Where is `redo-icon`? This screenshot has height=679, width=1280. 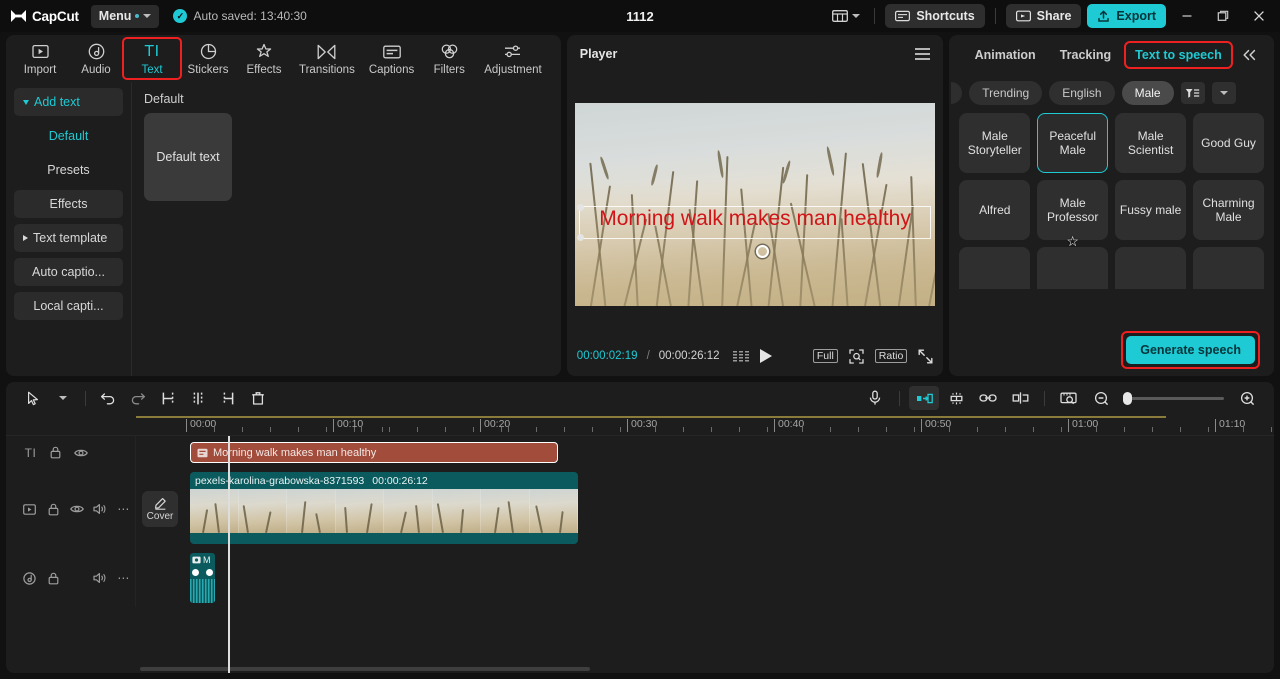
redo-icon is located at coordinates (138, 398).